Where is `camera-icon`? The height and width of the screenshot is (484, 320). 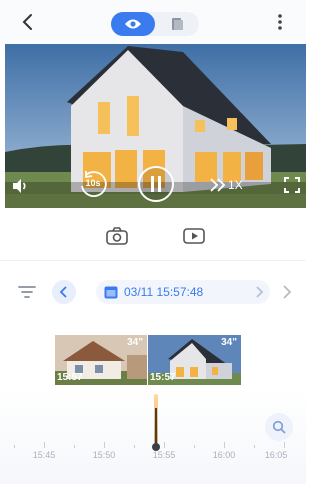
camera-icon is located at coordinates (117, 236).